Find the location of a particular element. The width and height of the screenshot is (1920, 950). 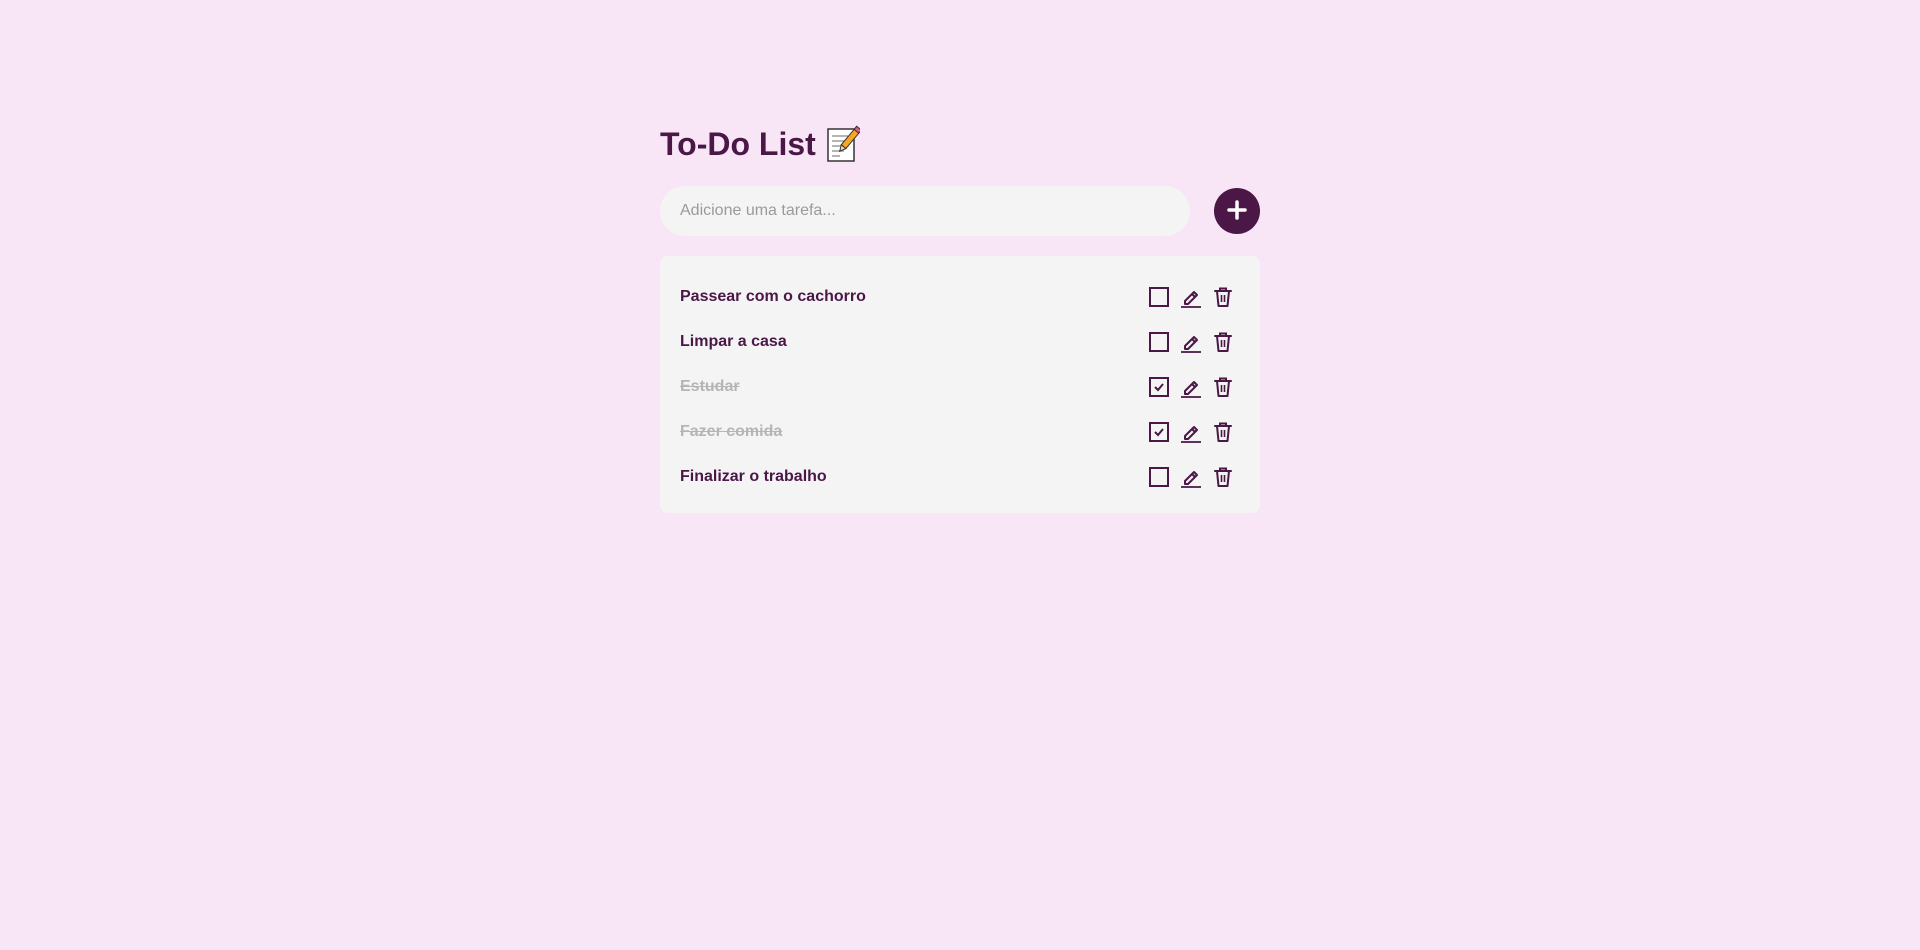

task-text: Finalizar o trabalho is located at coordinates (753, 476).